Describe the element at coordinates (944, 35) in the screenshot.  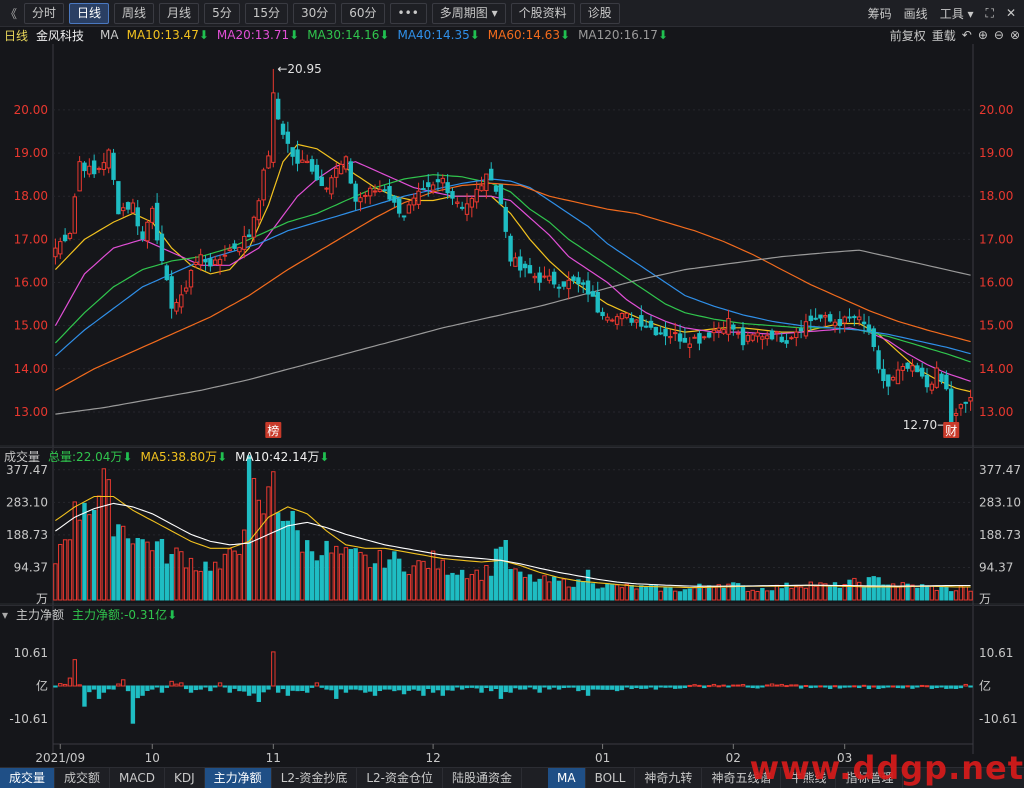
I see `chart-control: 重载` at that location.